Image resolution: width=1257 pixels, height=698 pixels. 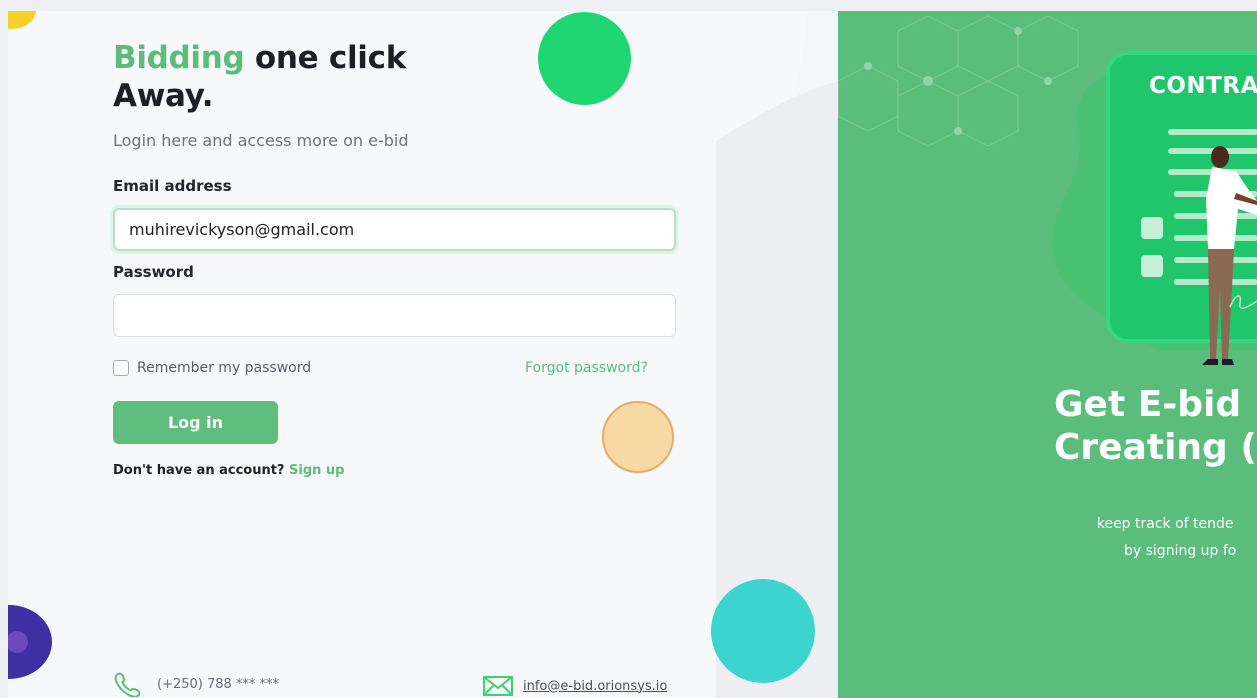 I want to click on decor-circle-peach, so click(x=638, y=437).